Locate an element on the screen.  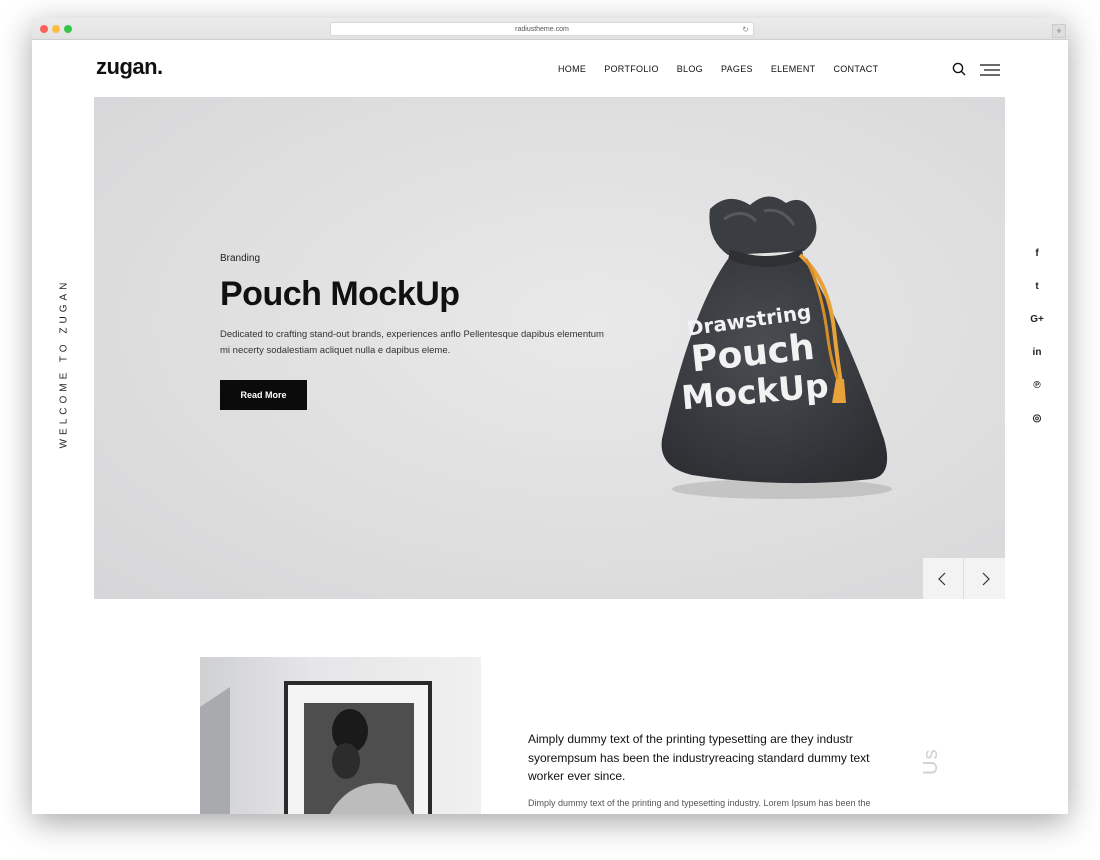
facebook-icon: f is located at coordinates (1037, 255).